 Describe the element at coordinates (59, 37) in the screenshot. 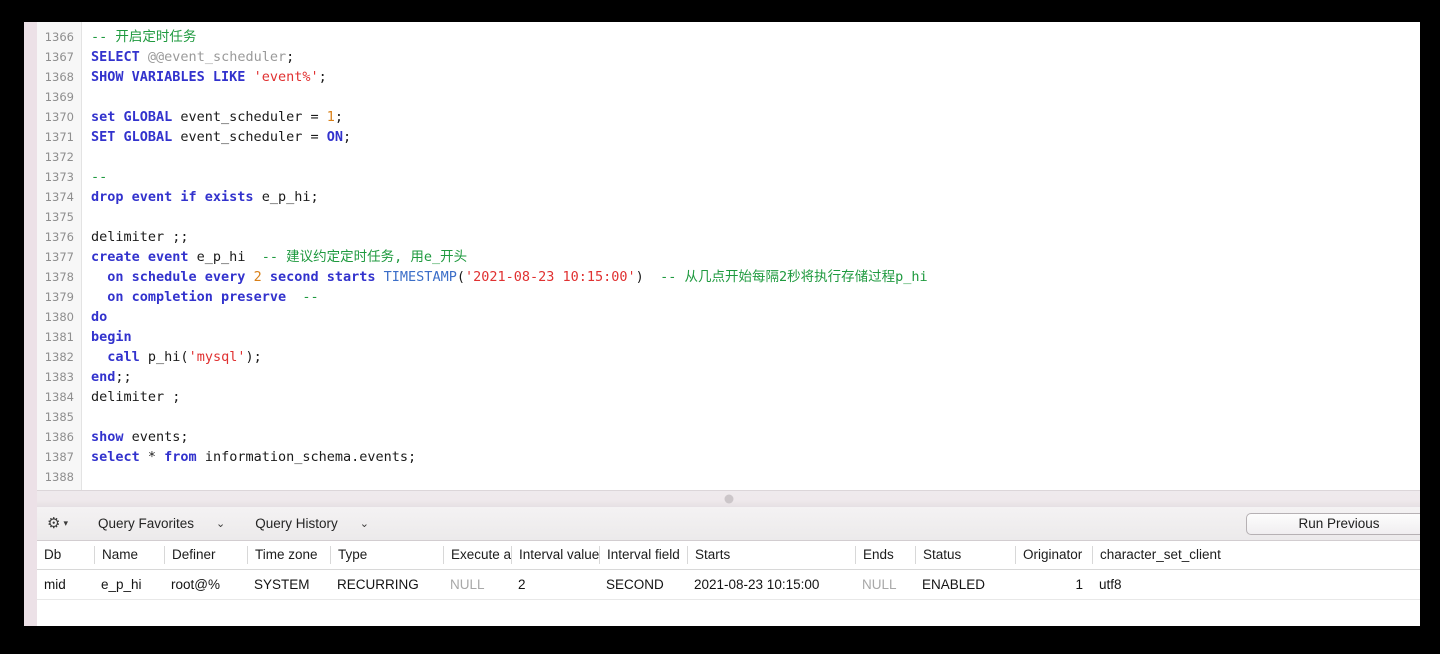

I see `line-number: 1366` at that location.